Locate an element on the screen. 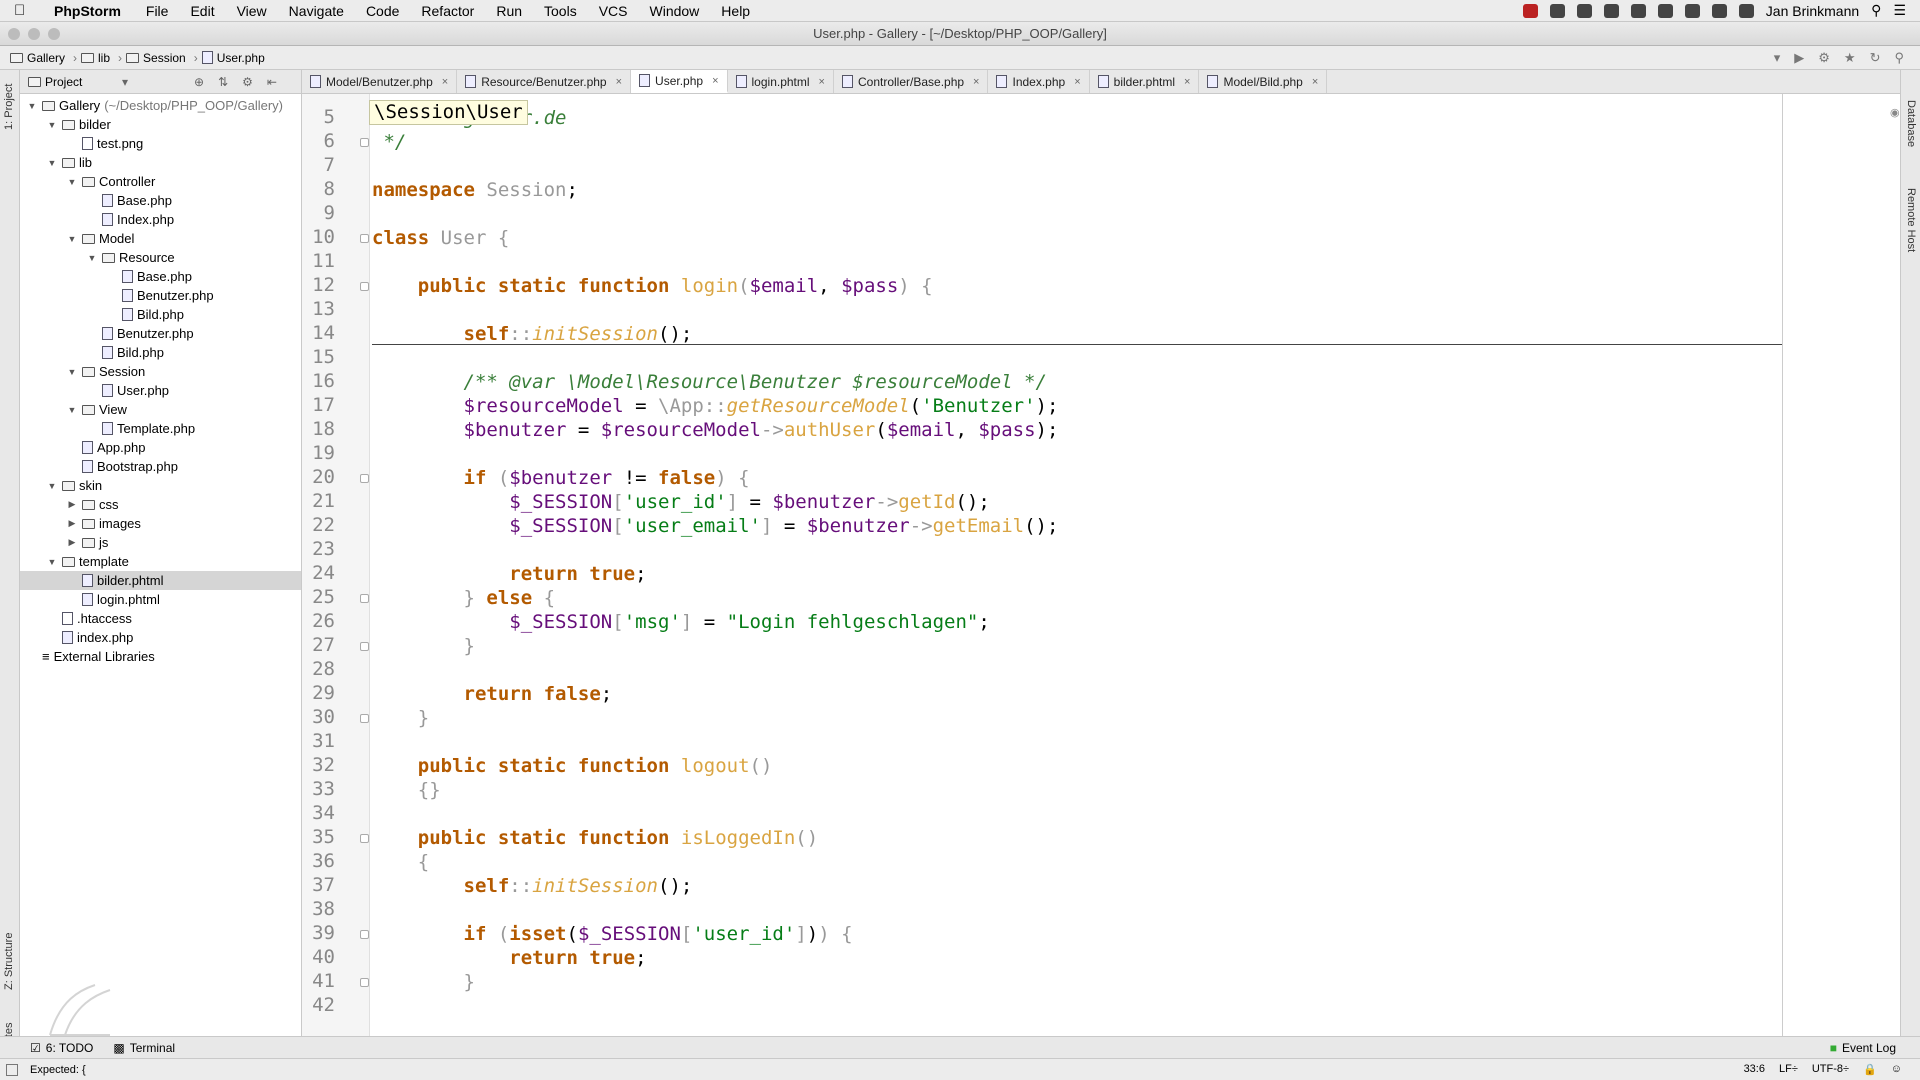 This screenshot has height=1080, width=1920. breadcrumb-item: Gallery is located at coordinates (37, 58).